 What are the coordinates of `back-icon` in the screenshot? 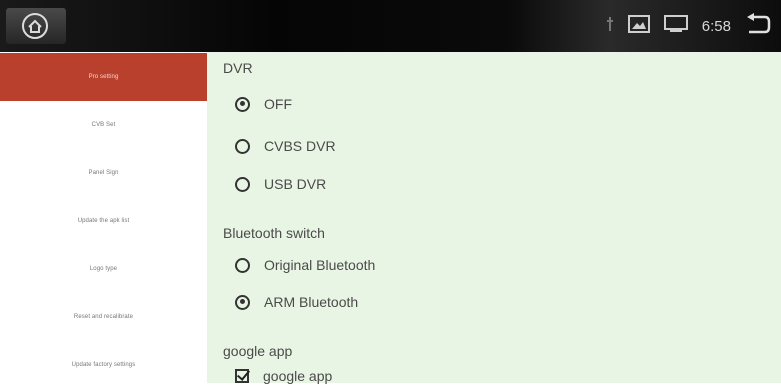 It's located at (758, 26).